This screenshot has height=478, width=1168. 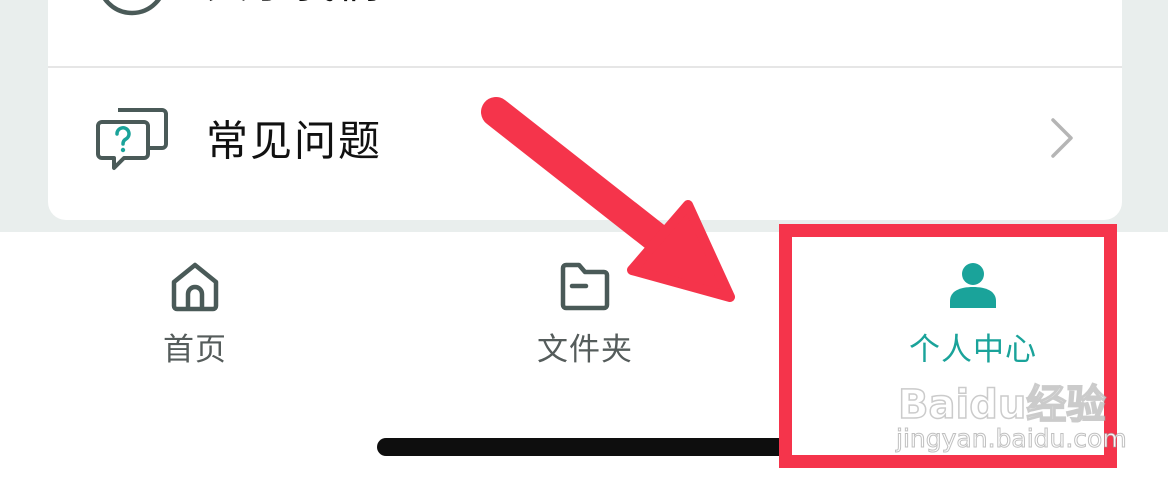 What do you see at coordinates (1012, 439) in the screenshot?
I see `watermark-site: jingyan.baidu.com` at bounding box center [1012, 439].